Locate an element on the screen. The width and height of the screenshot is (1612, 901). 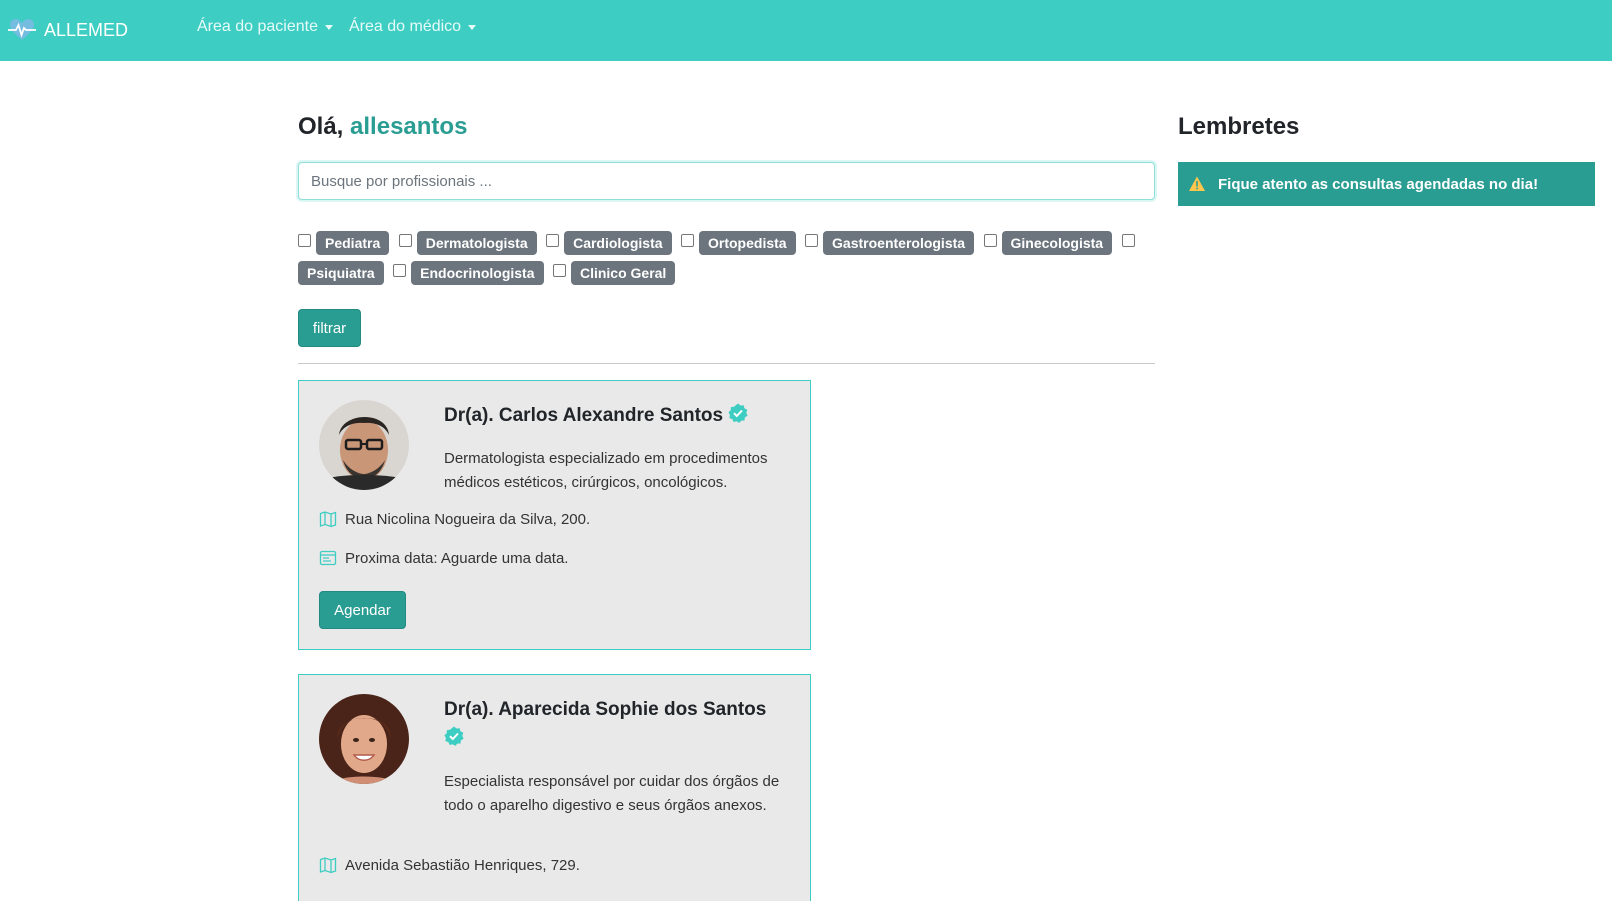
heart-pulse-icon is located at coordinates (22, 30).